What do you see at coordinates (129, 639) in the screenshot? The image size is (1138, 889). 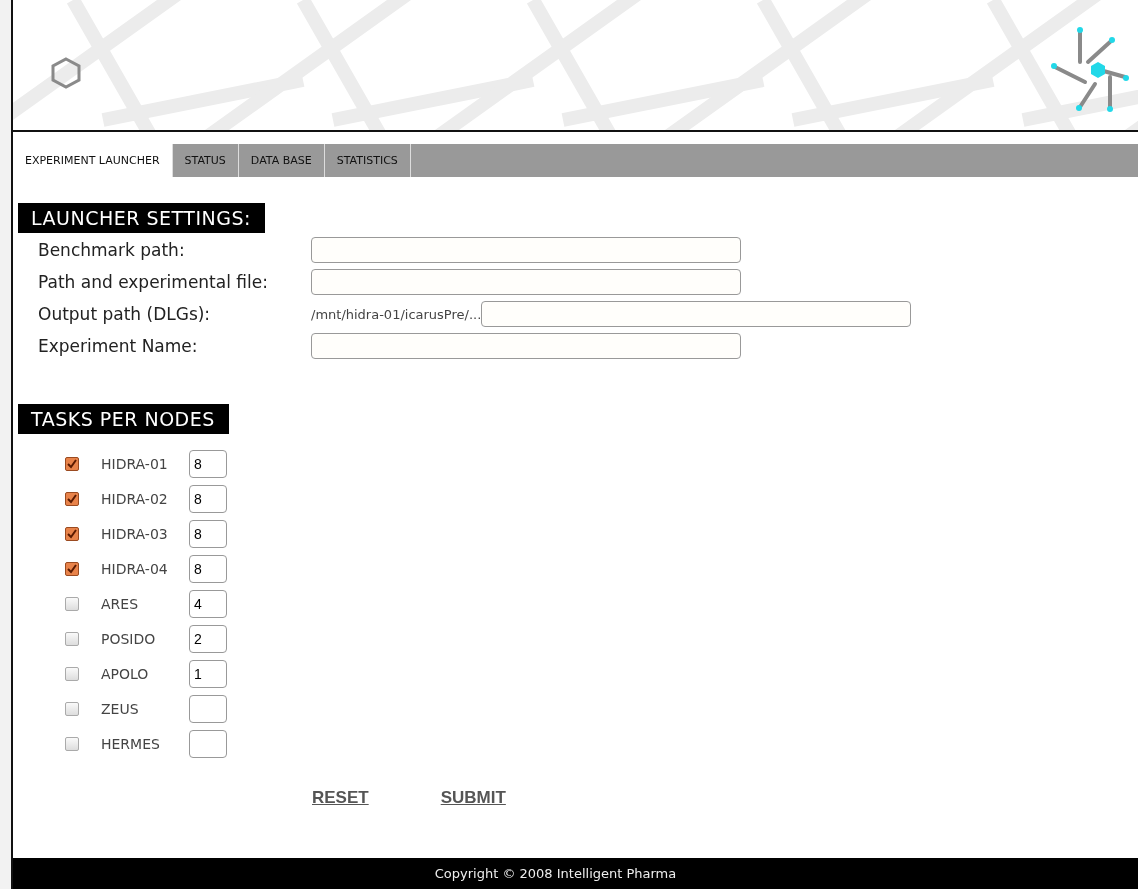 I see `node-name: POSIDO` at bounding box center [129, 639].